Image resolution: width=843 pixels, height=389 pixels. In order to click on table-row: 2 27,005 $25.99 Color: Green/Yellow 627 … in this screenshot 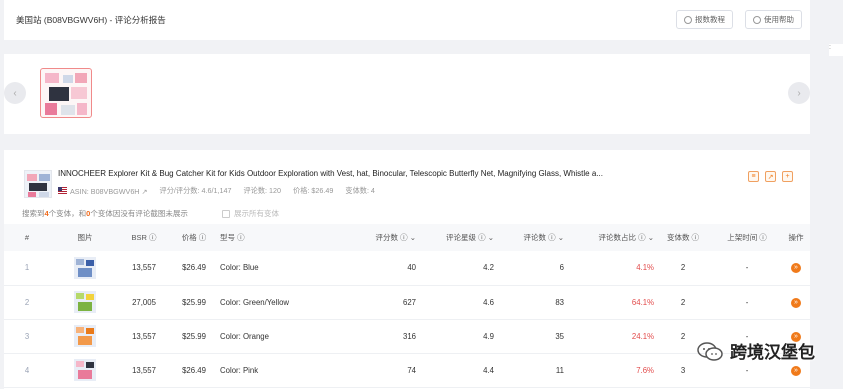, I will do `click(407, 302)`.